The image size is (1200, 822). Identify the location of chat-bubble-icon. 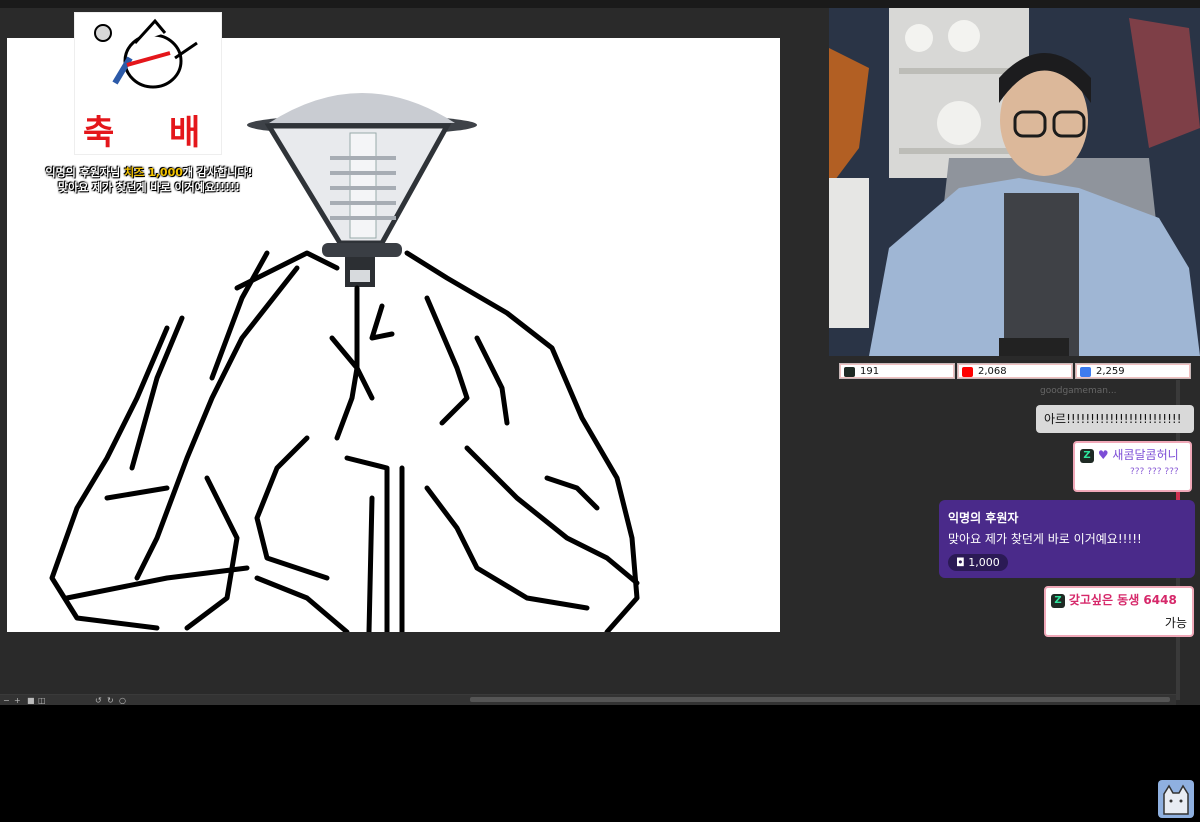
(1085, 372).